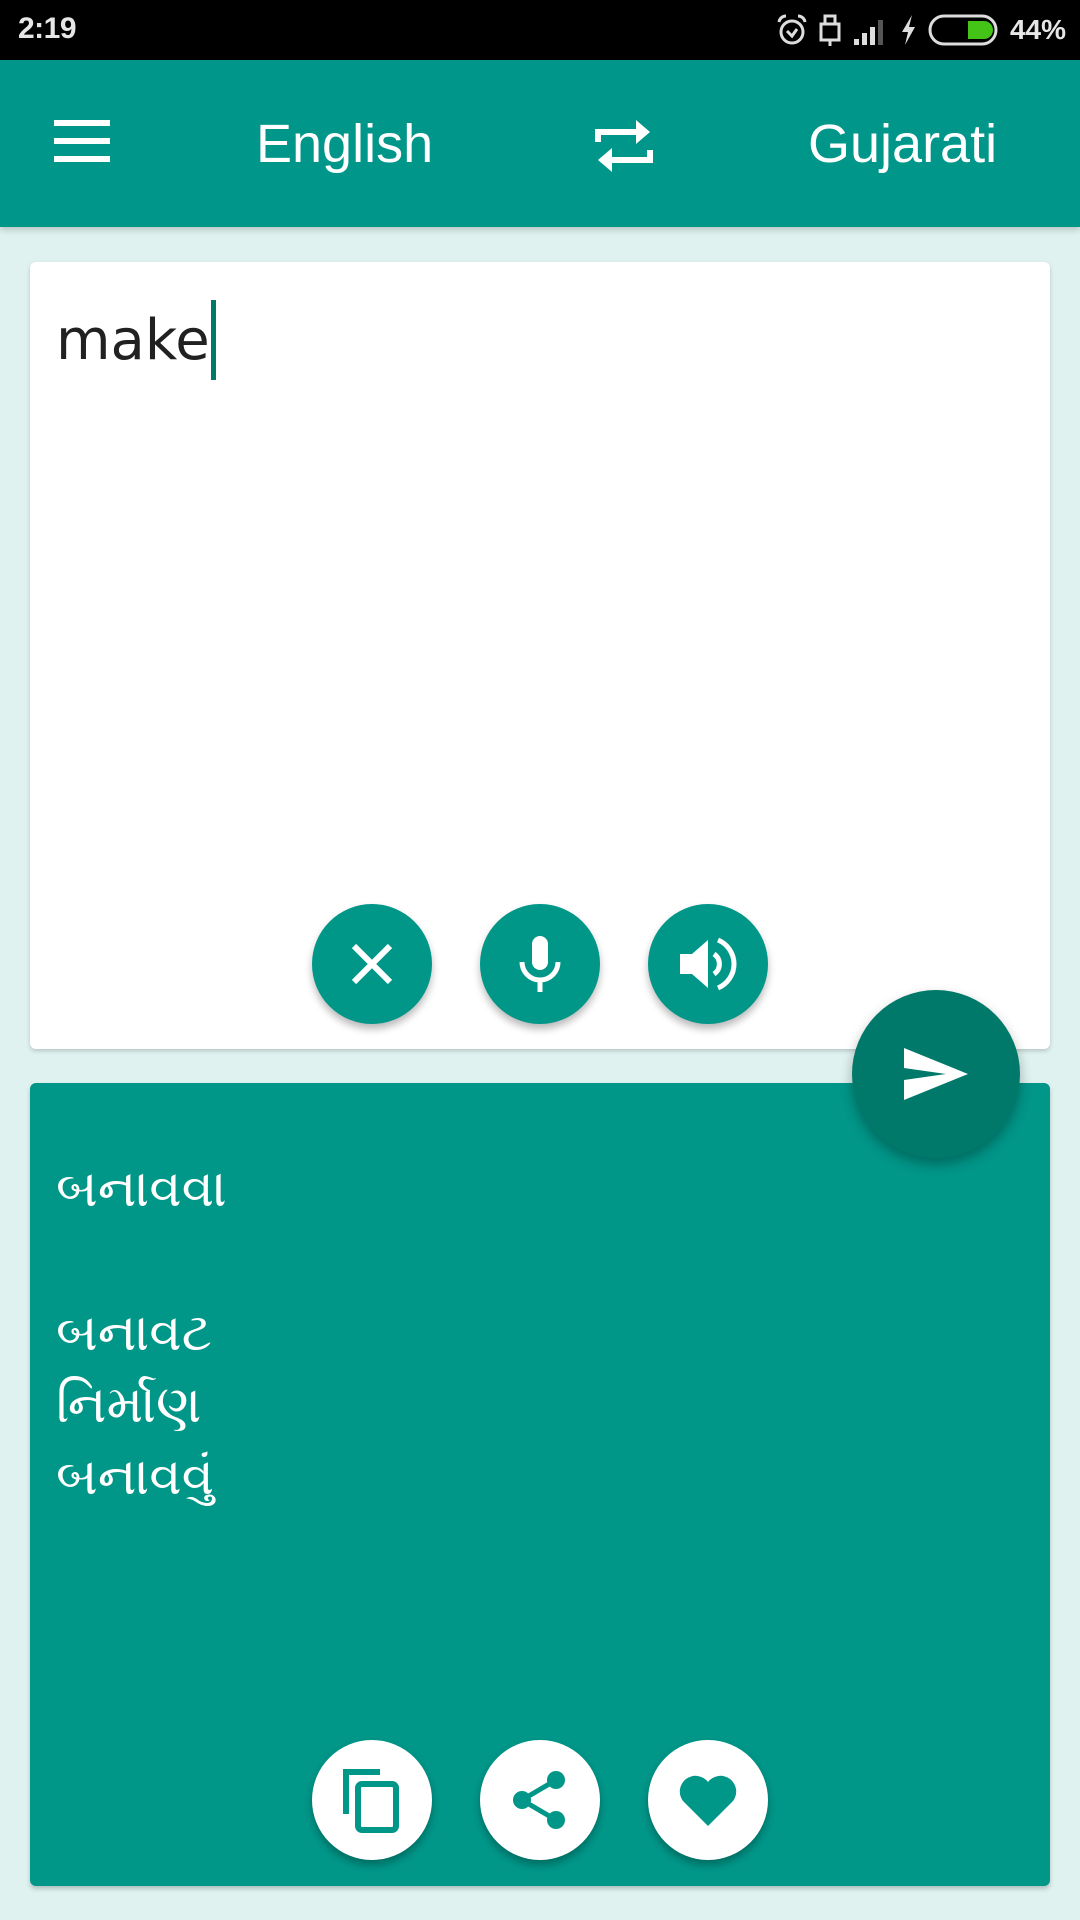 This screenshot has width=1080, height=1920. What do you see at coordinates (908, 30) in the screenshot?
I see `charging-icon` at bounding box center [908, 30].